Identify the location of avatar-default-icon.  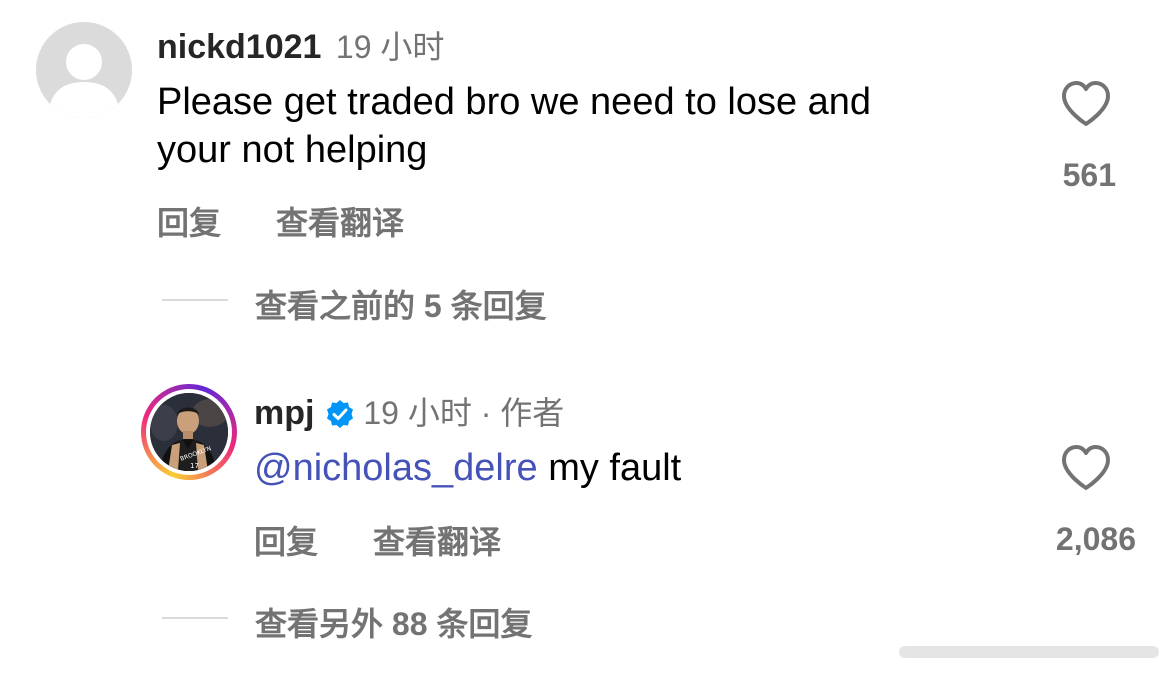
(84, 70).